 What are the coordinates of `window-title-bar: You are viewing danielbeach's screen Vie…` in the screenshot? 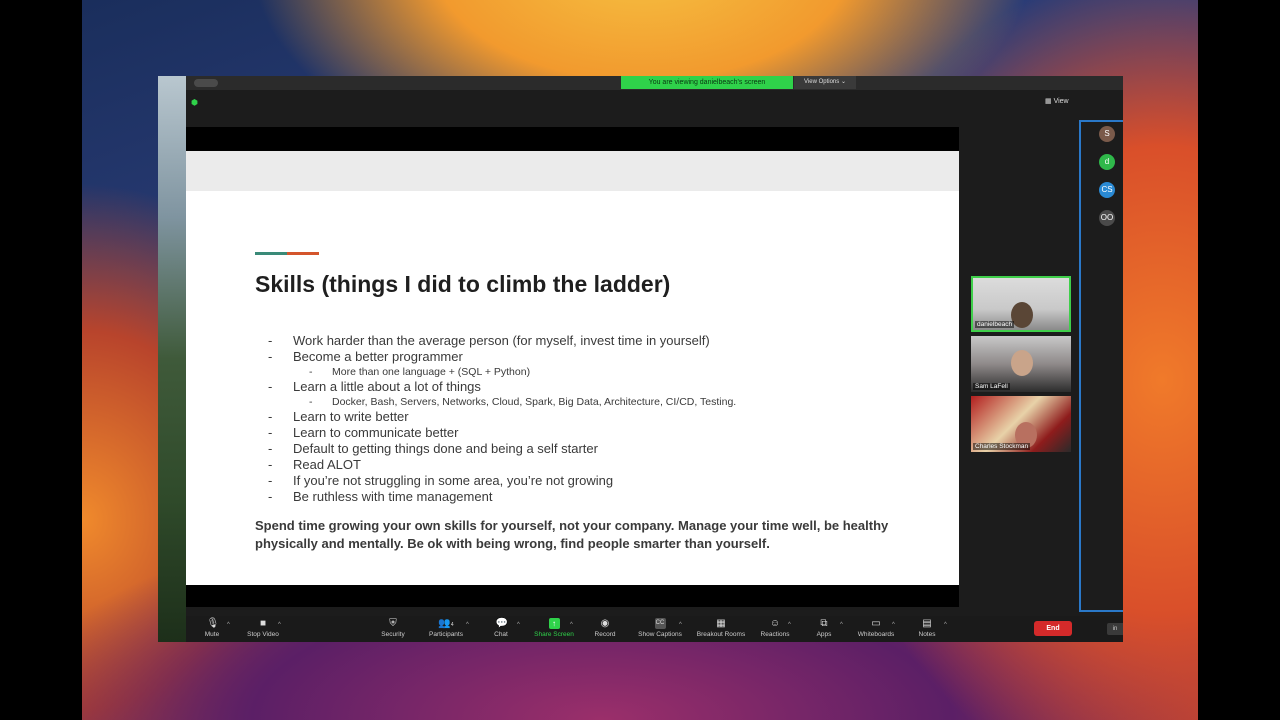 It's located at (654, 83).